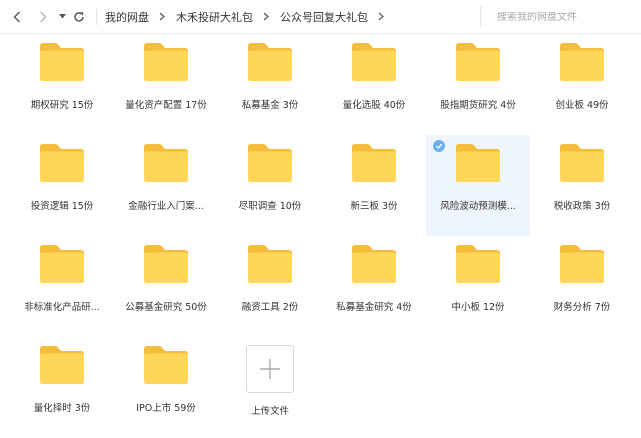 This screenshot has height=438, width=641. I want to click on upload-box, so click(270, 369).